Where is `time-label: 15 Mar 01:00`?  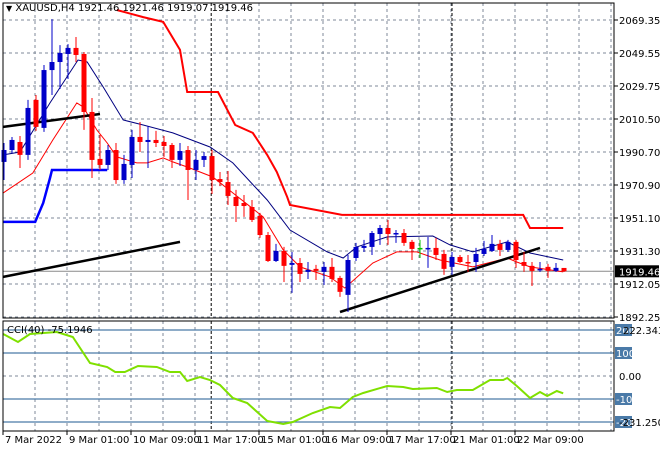 time-label: 15 Mar 01:00 is located at coordinates (294, 440).